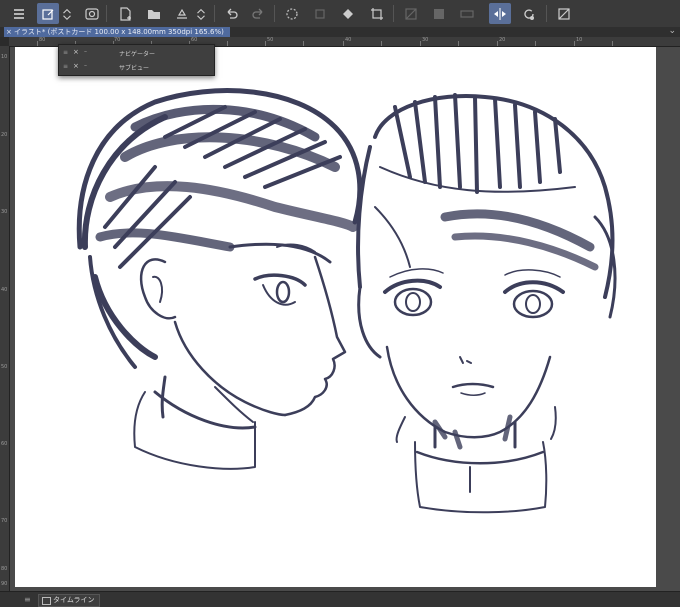 The height and width of the screenshot is (607, 680). Describe the element at coordinates (92, 13) in the screenshot. I see `quick-access-icon` at that location.